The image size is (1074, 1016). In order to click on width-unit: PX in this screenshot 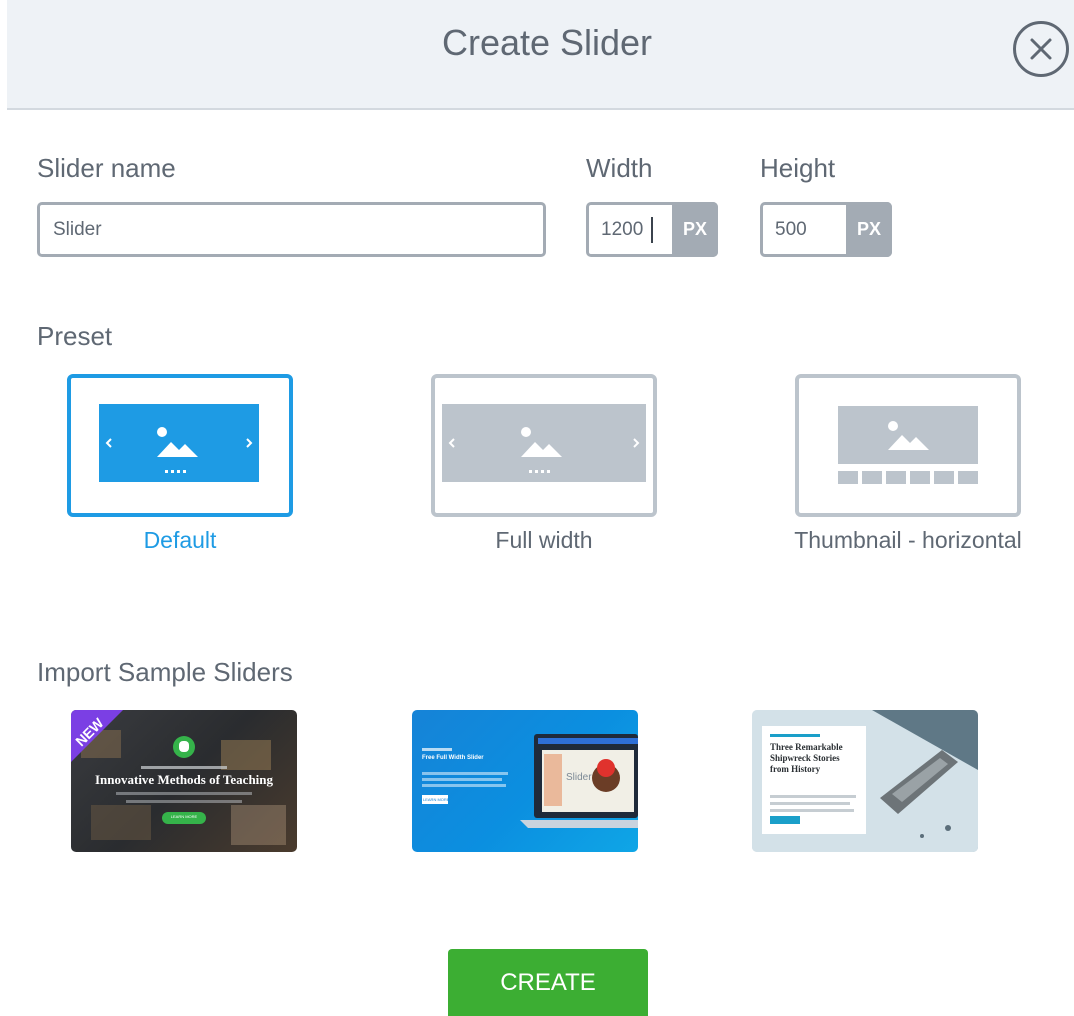, I will do `click(695, 229)`.